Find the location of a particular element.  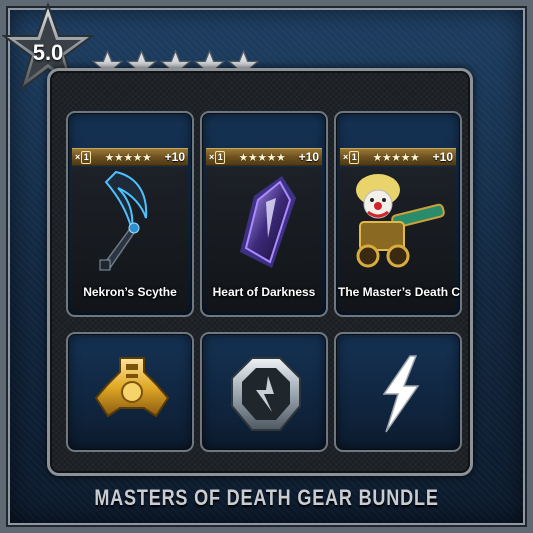

crystal-icon is located at coordinates (268, 222).